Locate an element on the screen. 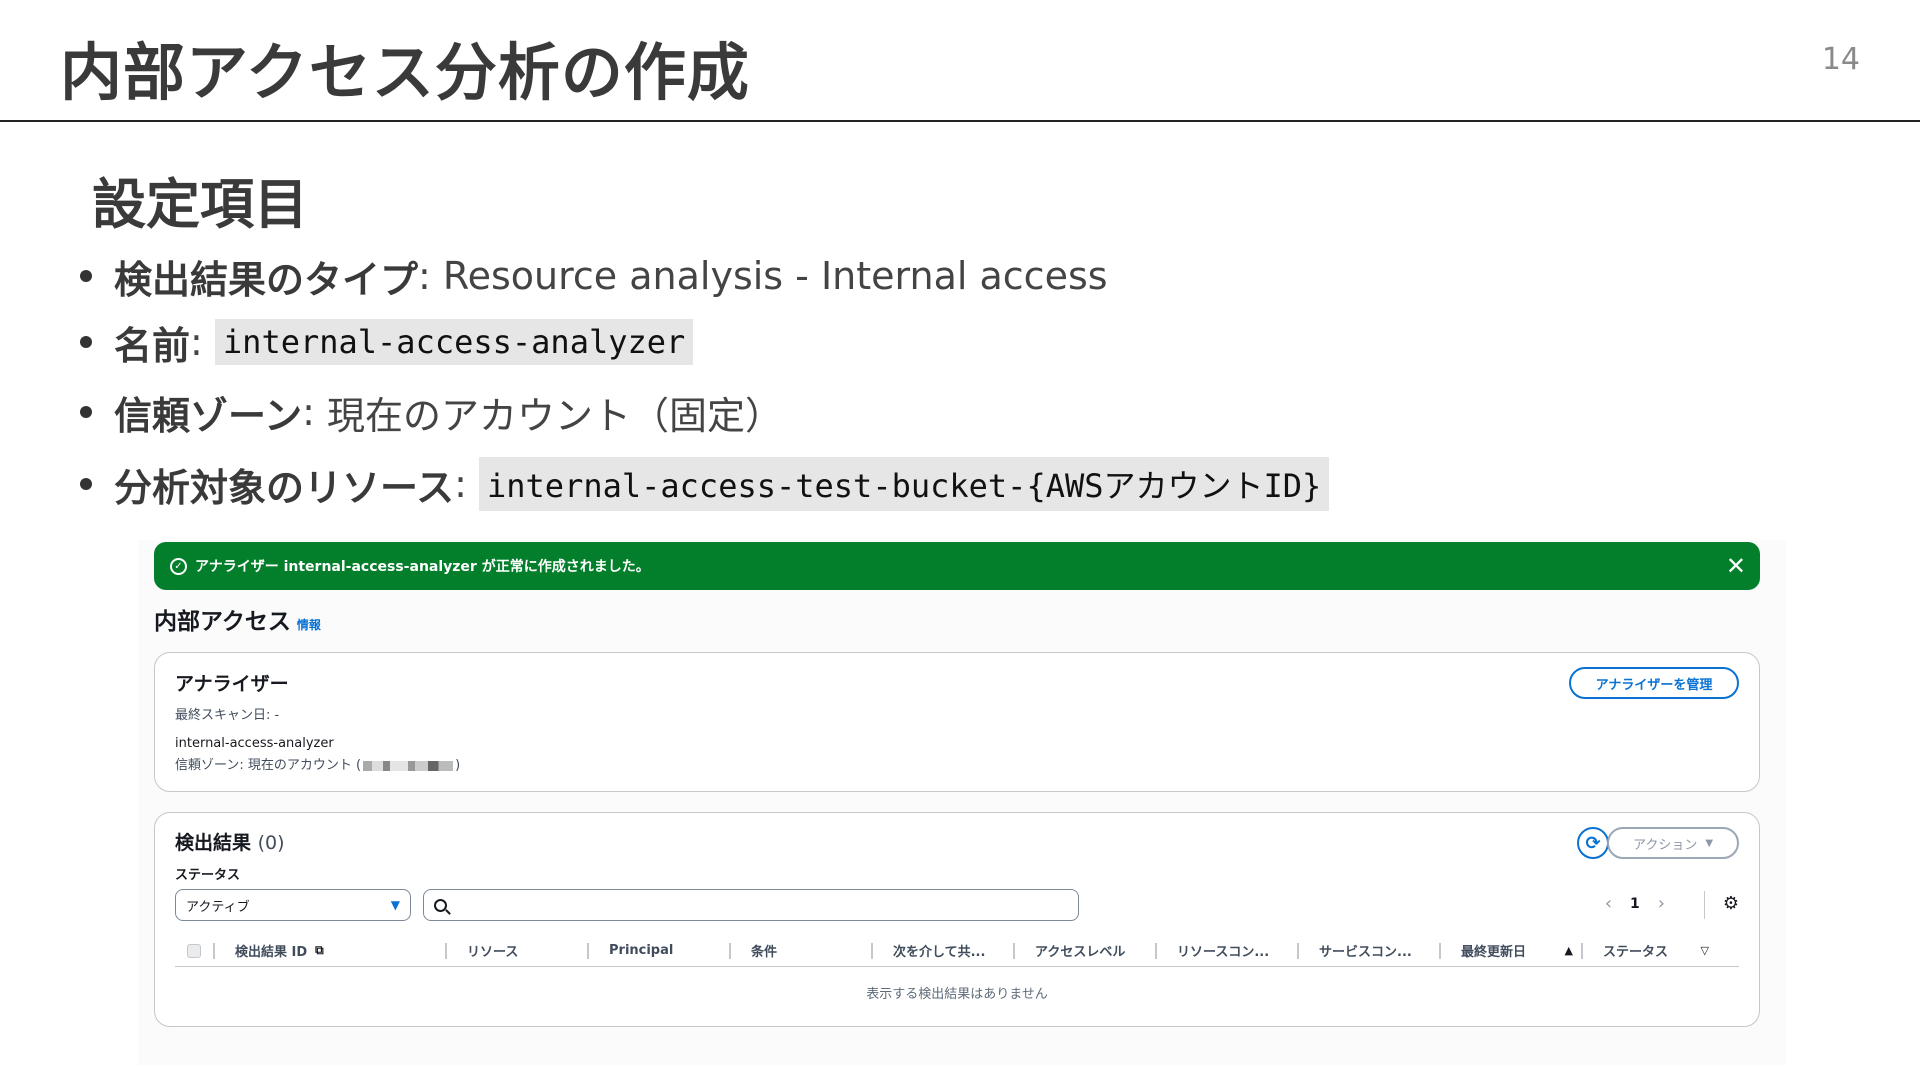 The height and width of the screenshot is (1080, 1920). chevron-right-icon: › is located at coordinates (1661, 903).